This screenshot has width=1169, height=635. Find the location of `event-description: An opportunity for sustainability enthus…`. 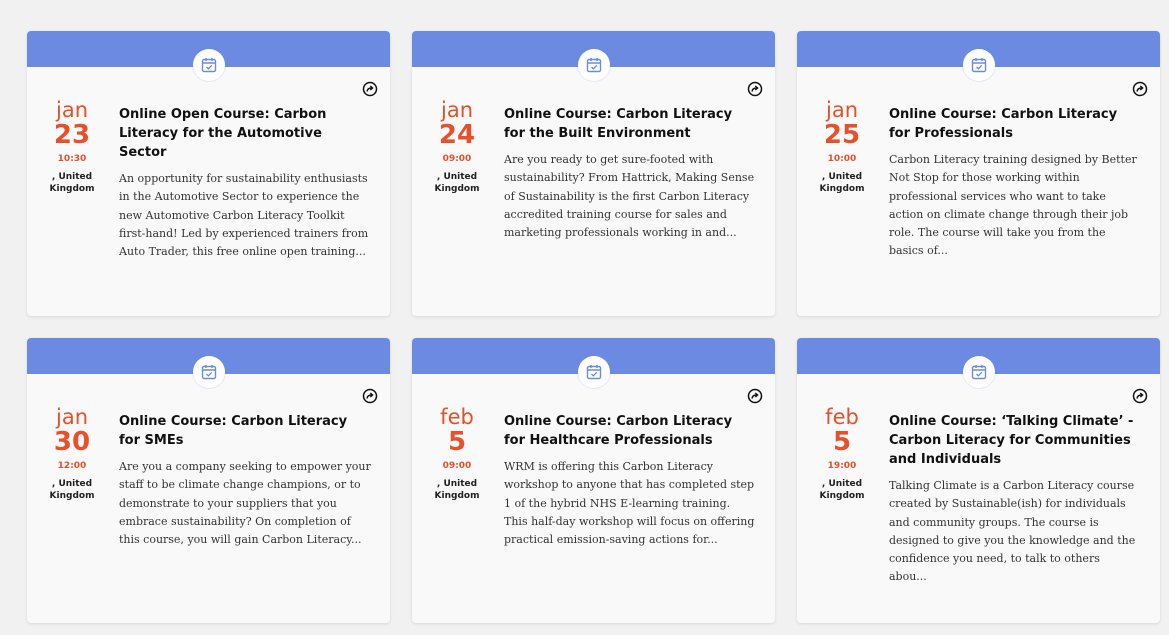

event-description: An opportunity for sustainability enthus… is located at coordinates (244, 215).